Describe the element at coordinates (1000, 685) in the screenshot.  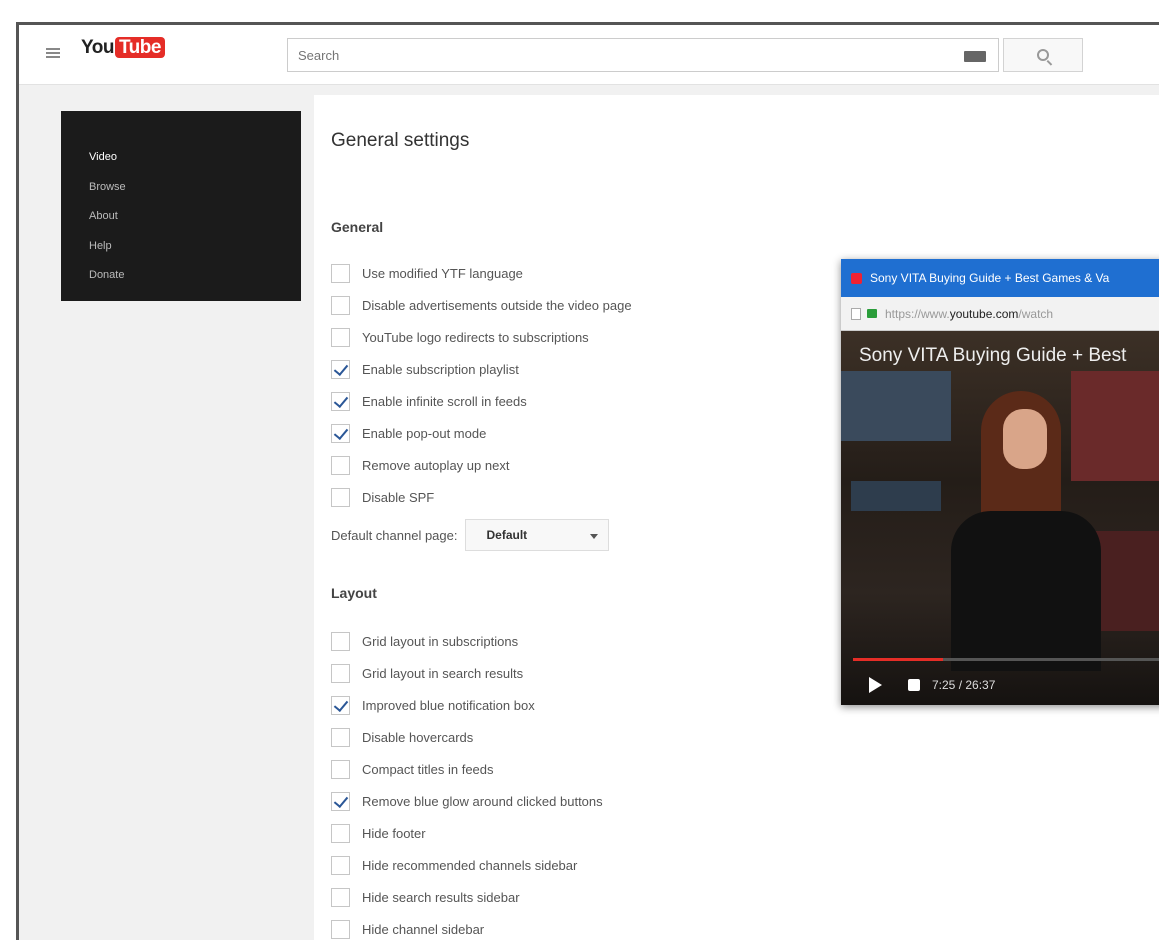
I see `video-controls: 7:25 / 26:37` at that location.